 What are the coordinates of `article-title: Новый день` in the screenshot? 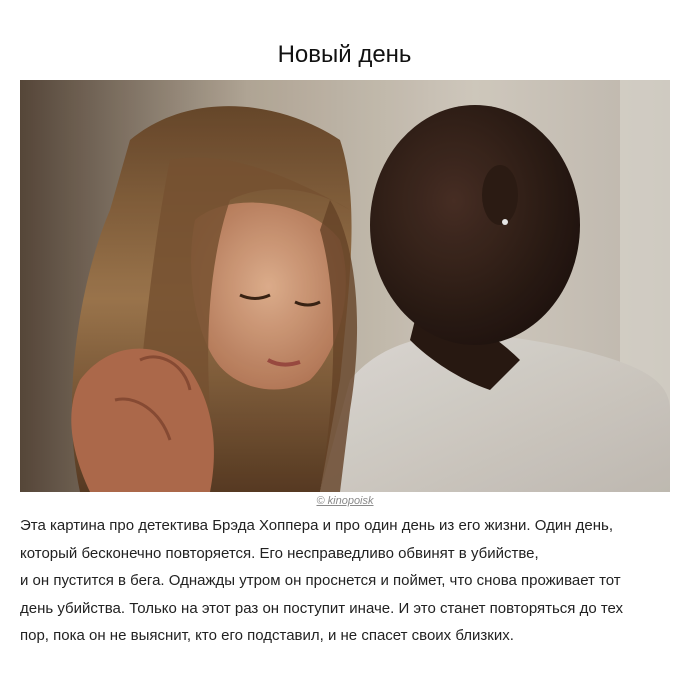 It's located at (344, 54).